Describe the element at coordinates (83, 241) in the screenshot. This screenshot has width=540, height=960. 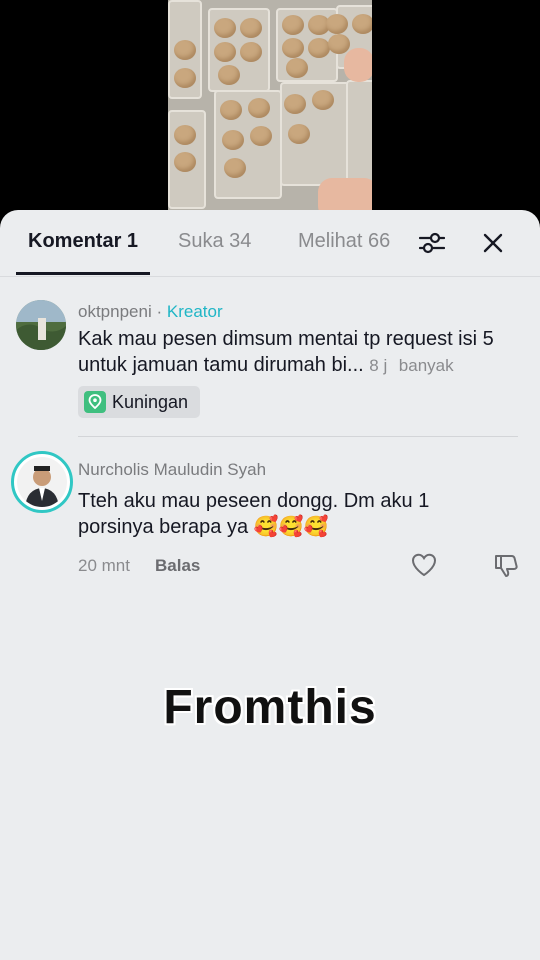
I see `tab-komentar: Komentar 1` at that location.